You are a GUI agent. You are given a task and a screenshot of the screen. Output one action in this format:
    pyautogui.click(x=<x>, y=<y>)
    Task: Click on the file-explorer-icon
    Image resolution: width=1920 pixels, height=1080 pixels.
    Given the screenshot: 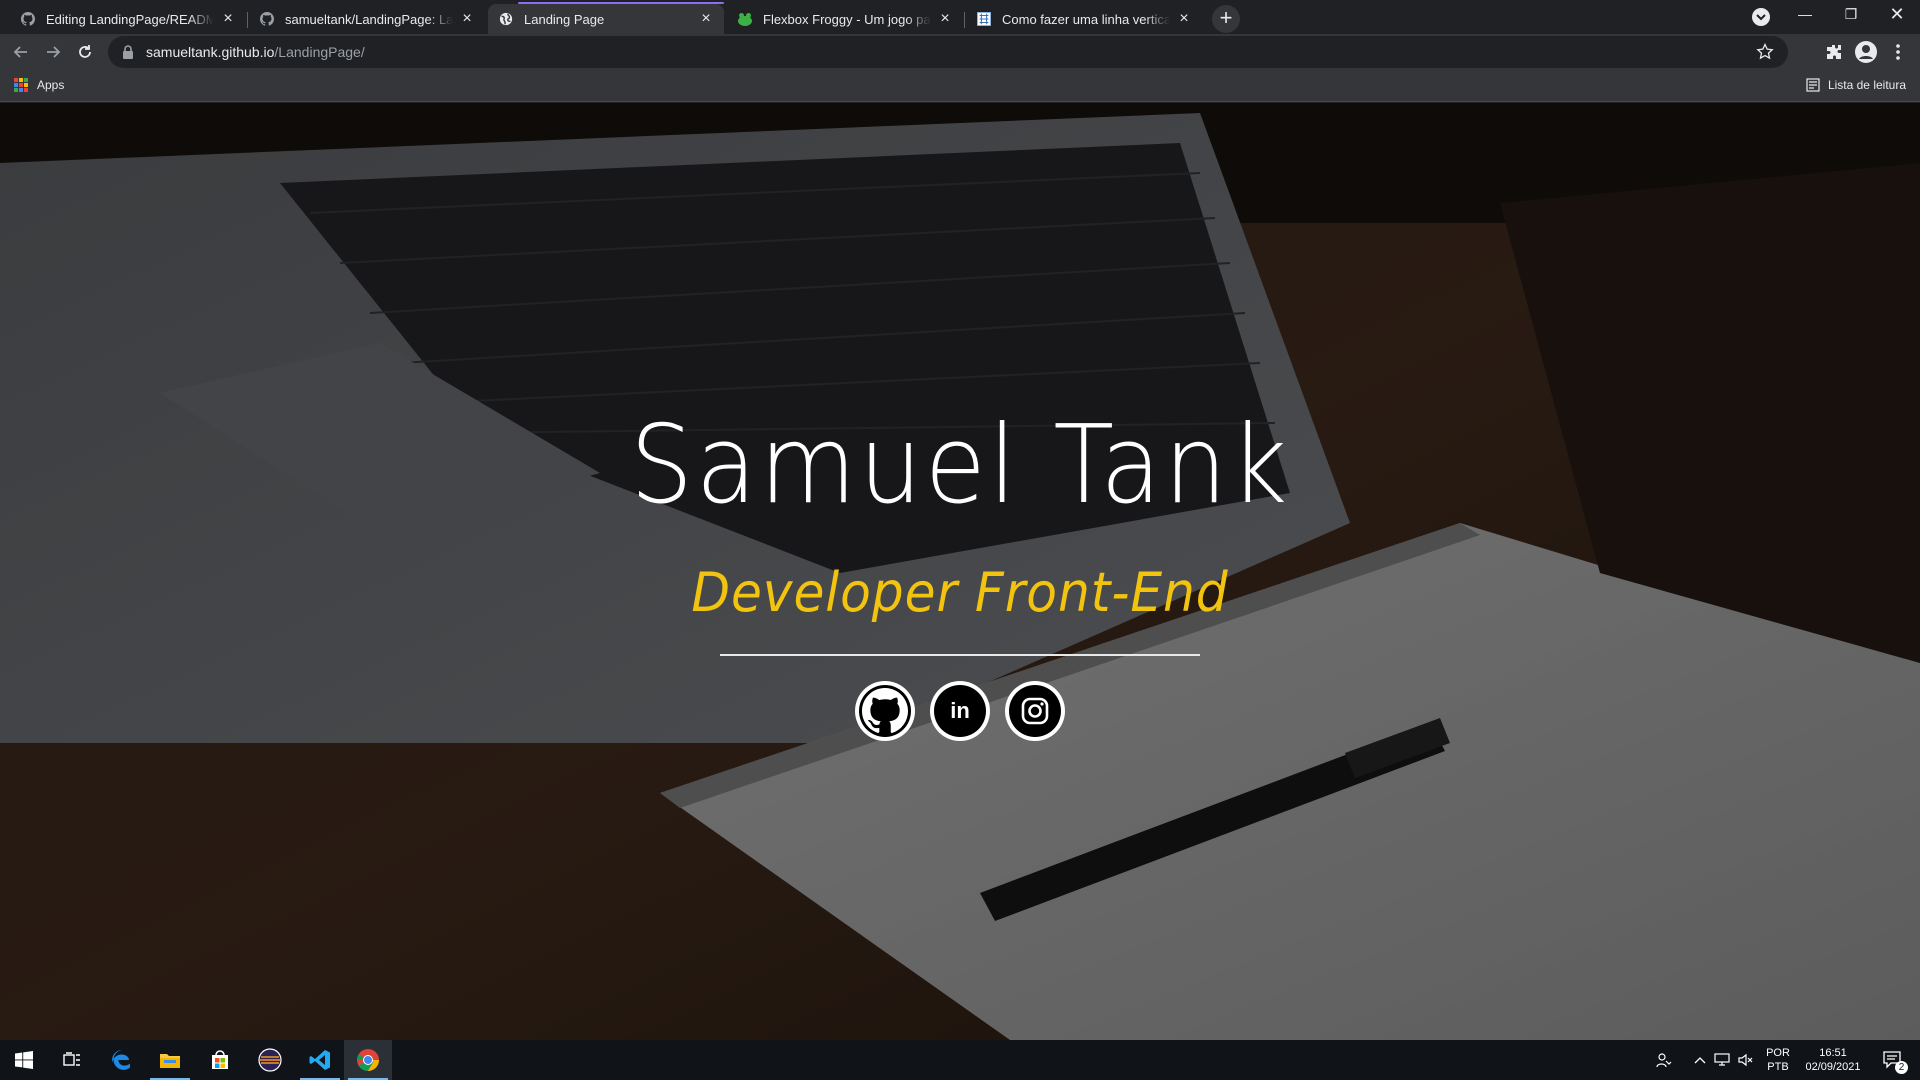 What is the action you would take?
    pyautogui.click(x=170, y=1060)
    